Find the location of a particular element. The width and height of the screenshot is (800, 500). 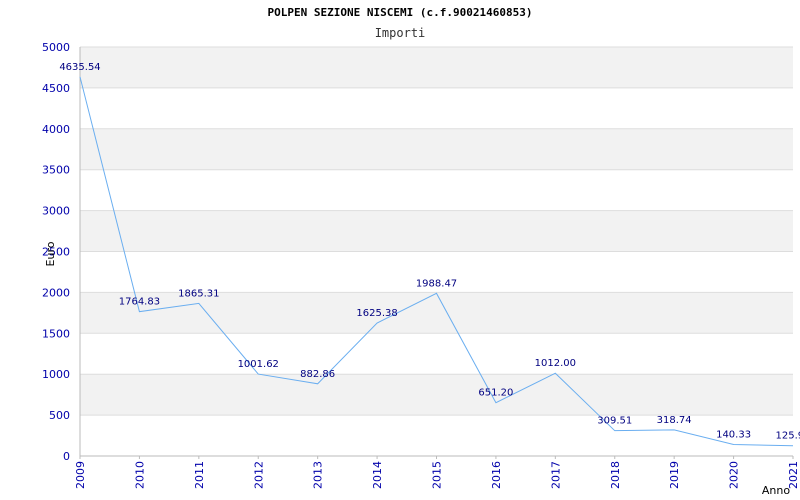

y-tick-label: 0 is located at coordinates (66, 456).